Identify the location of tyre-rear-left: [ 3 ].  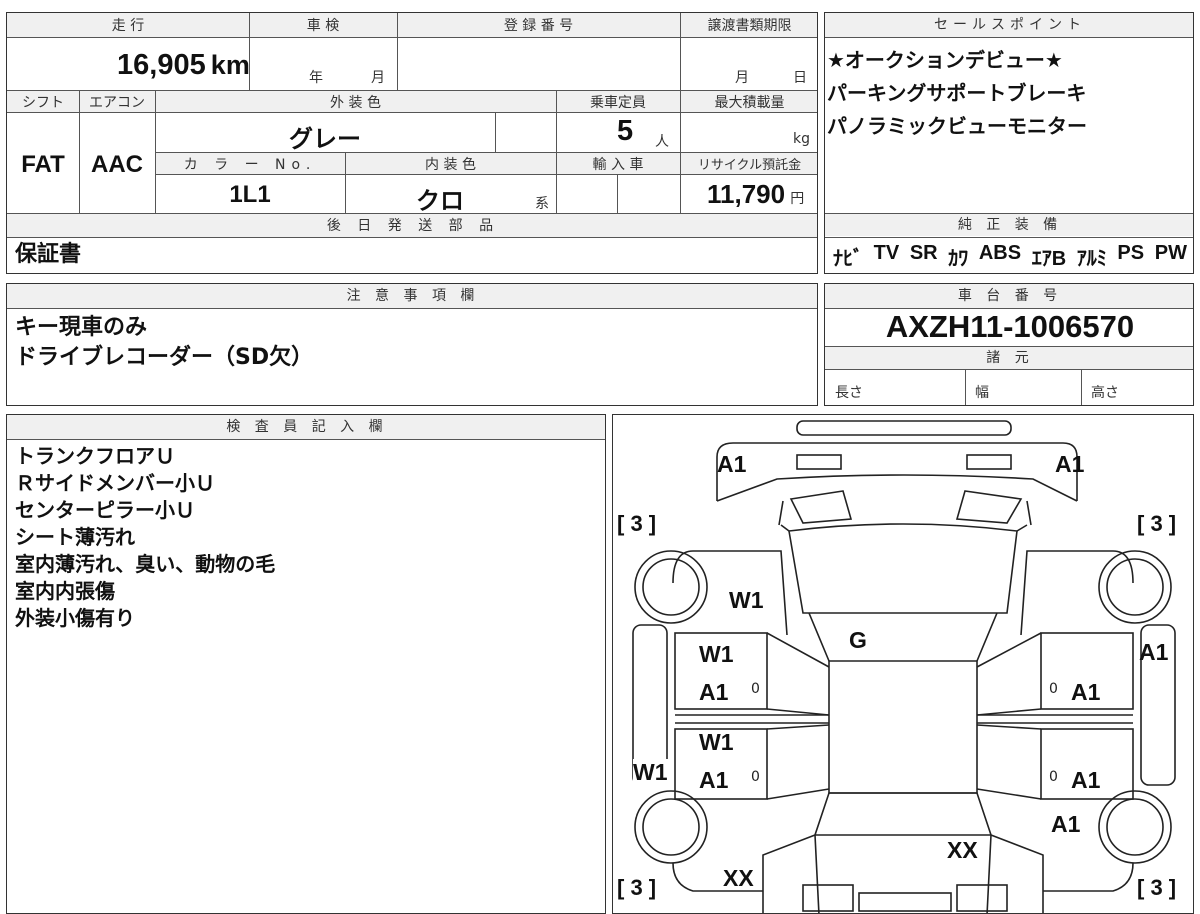
(637, 523).